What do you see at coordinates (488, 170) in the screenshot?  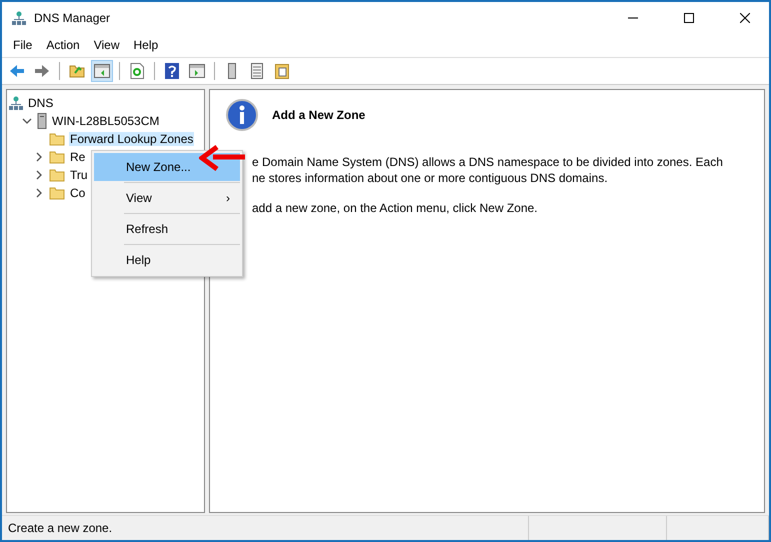 I see `description-text: e Domain Name System (DNS) allows a DNS namespace to be divided into zones. Each ne stores information about one or more contiguous DNS domains.` at bounding box center [488, 170].